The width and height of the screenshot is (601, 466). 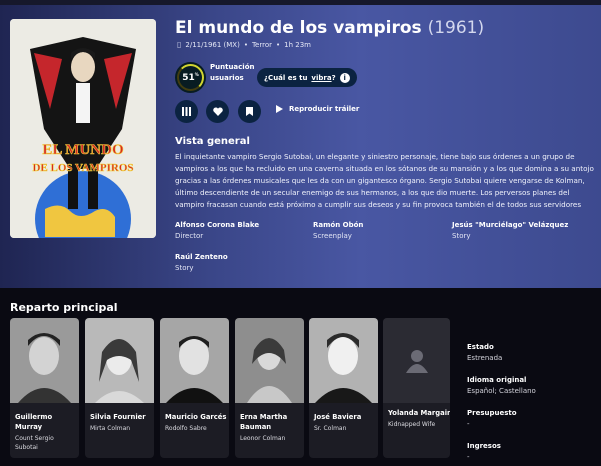 I want to click on cast-name: Silvia Fournier, so click(x=118, y=417).